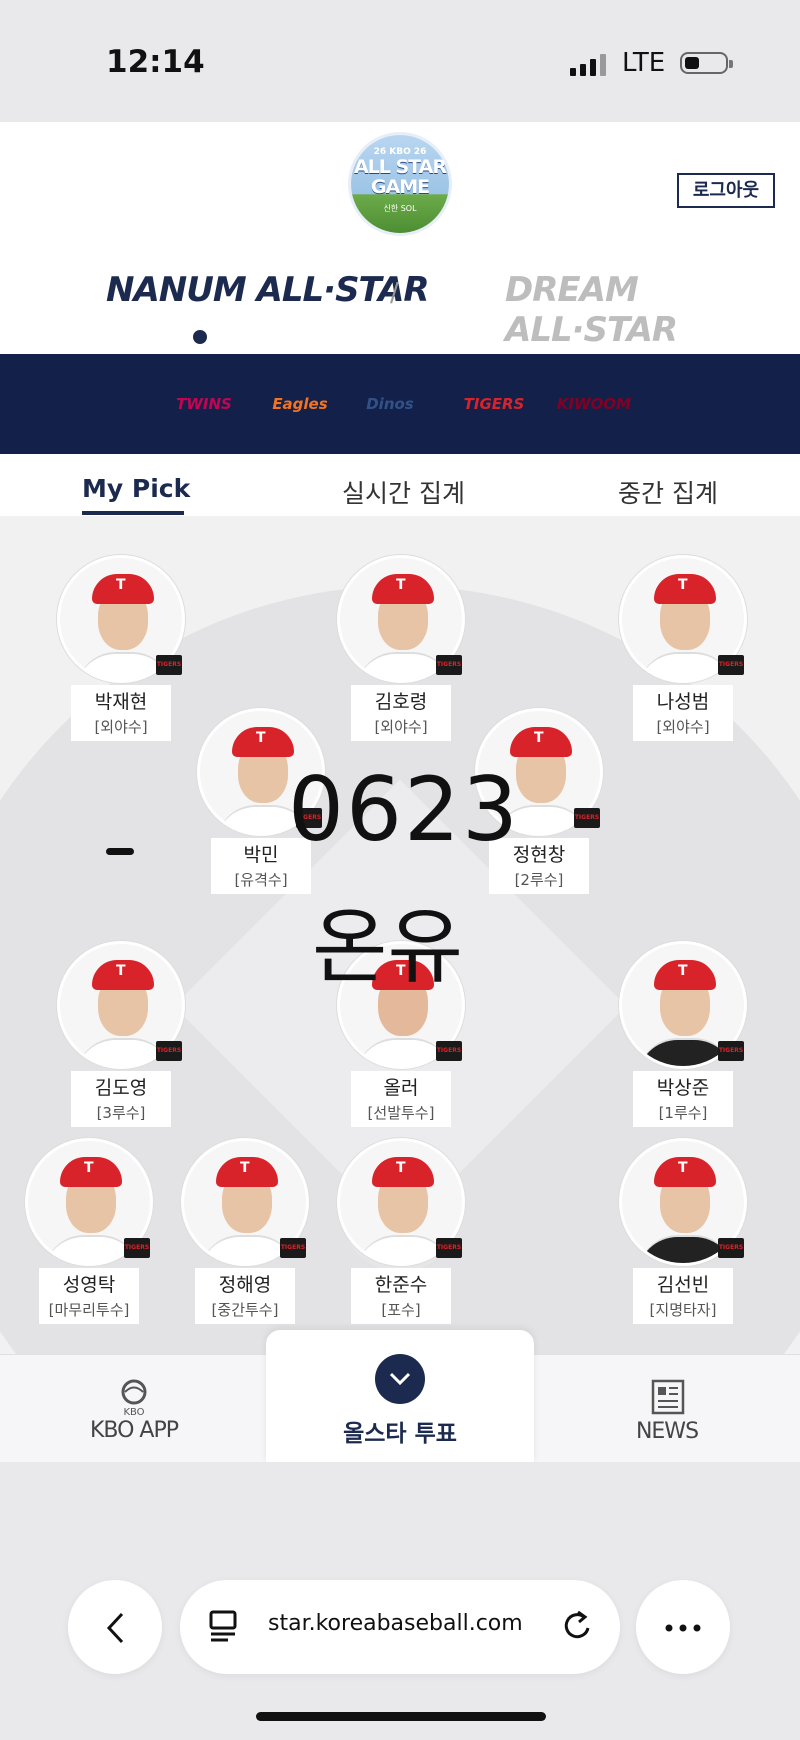 This screenshot has height=1740, width=800. I want to click on selected-indicator, so click(200, 337).